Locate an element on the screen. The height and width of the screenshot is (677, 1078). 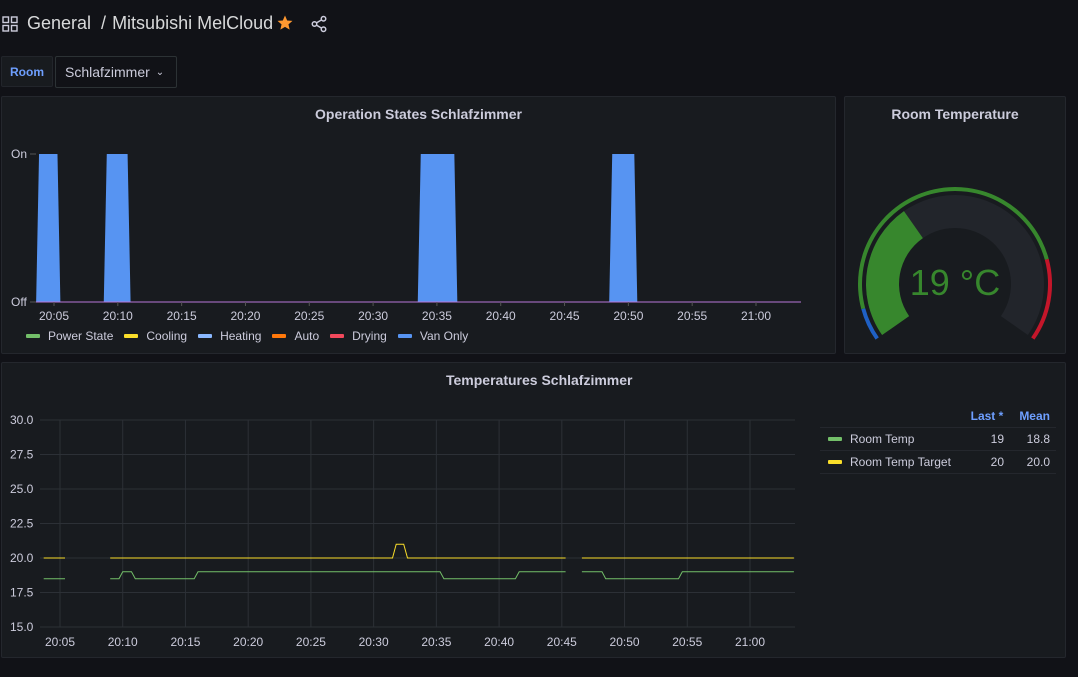
legend-last-value: 20 is located at coordinates (997, 462).